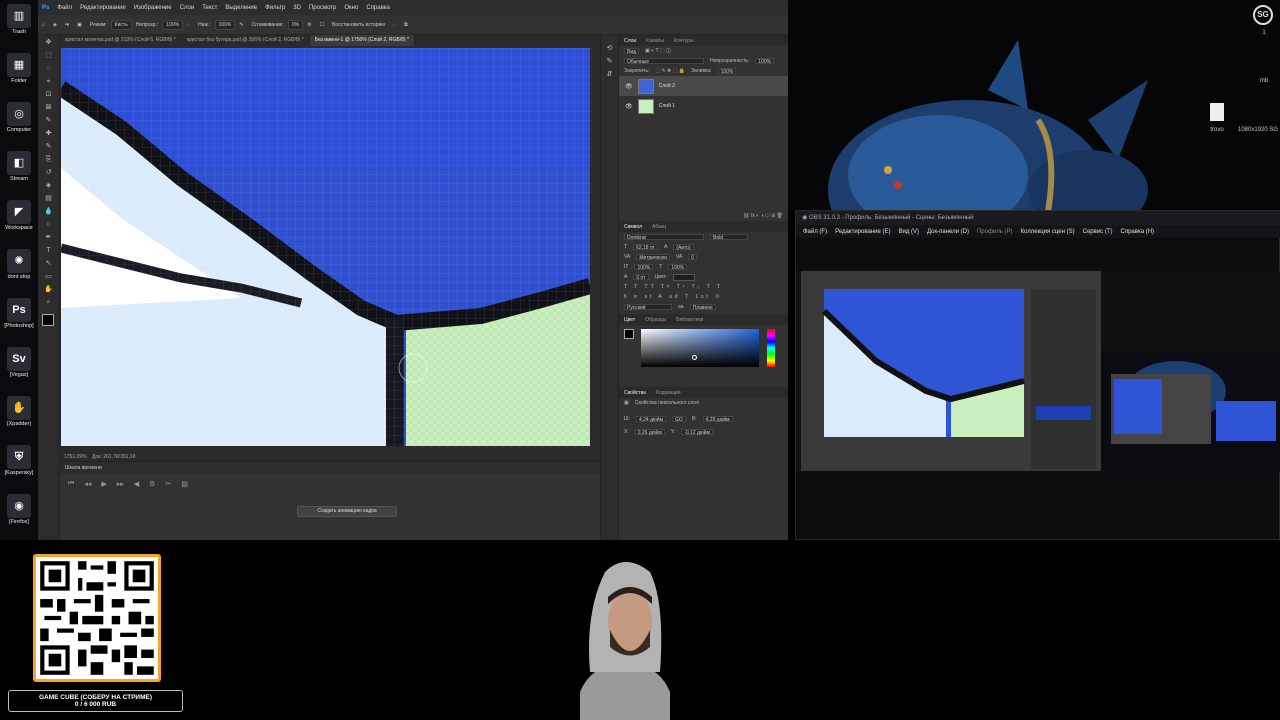 The height and width of the screenshot is (720, 1280). I want to click on blur-tool-icon: 💧, so click(49, 211).